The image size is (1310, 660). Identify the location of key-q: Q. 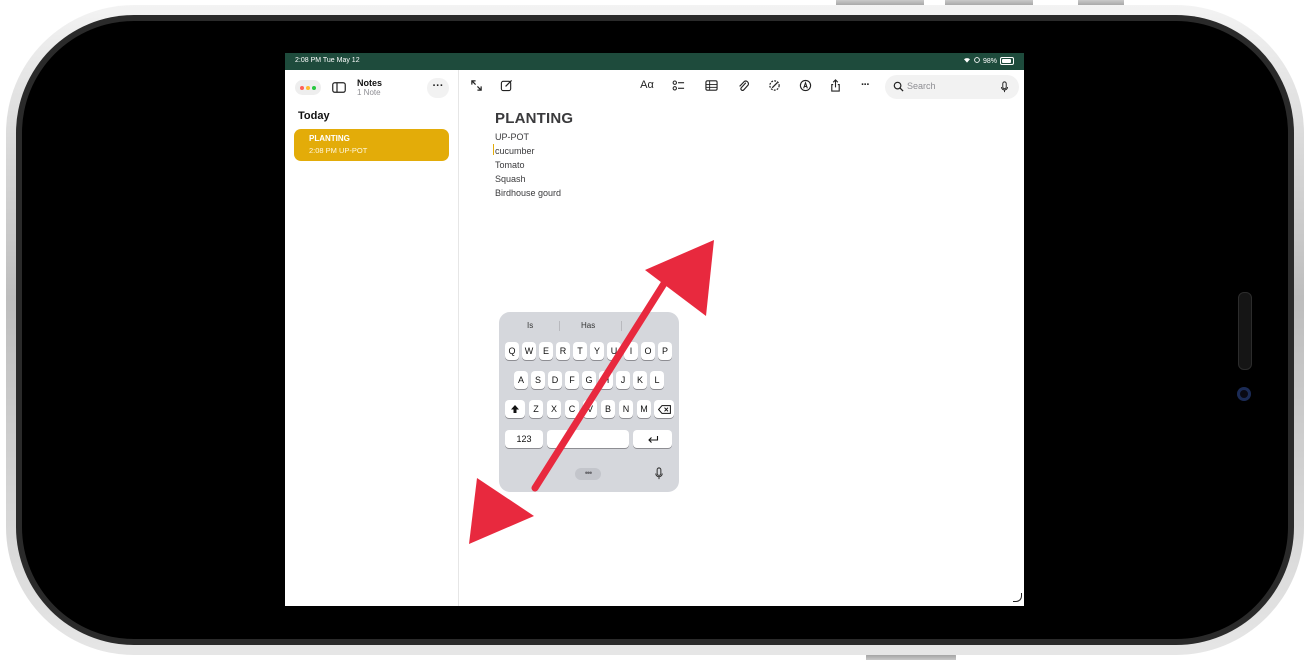
(512, 351).